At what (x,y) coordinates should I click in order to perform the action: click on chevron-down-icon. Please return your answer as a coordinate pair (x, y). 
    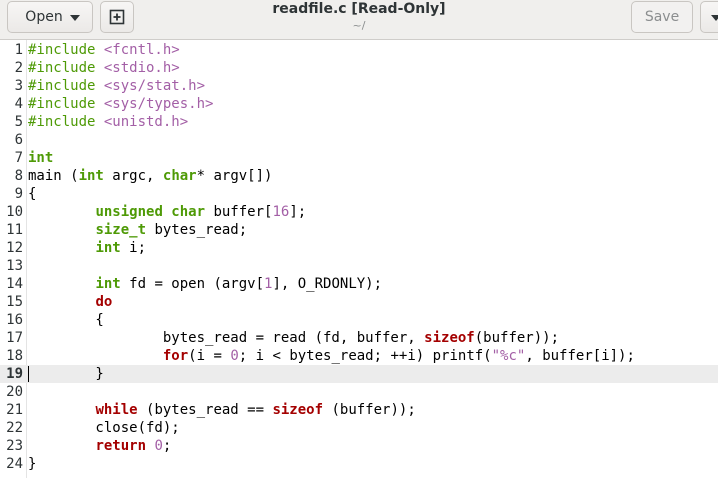
    Looking at the image, I should click on (714, 18).